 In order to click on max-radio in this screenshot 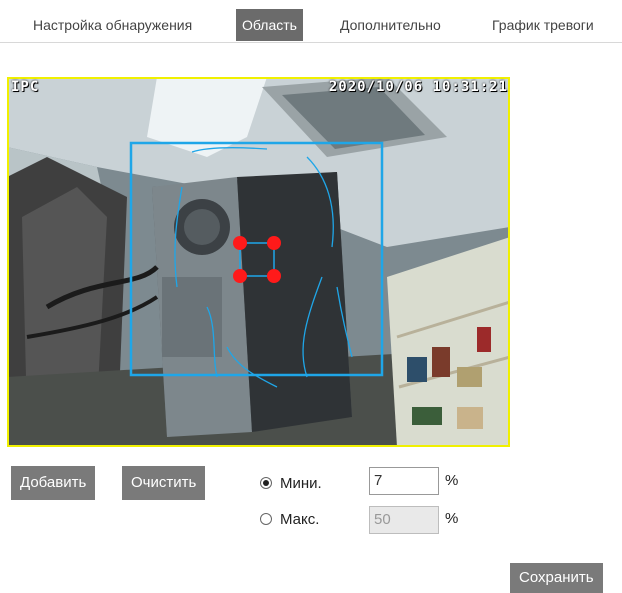, I will do `click(266, 519)`.